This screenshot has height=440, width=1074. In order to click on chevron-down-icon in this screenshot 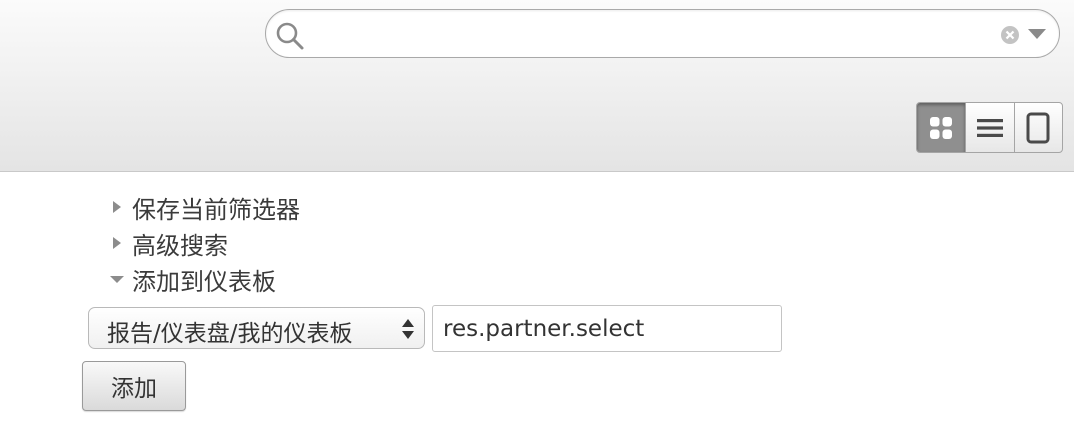, I will do `click(1037, 34)`.